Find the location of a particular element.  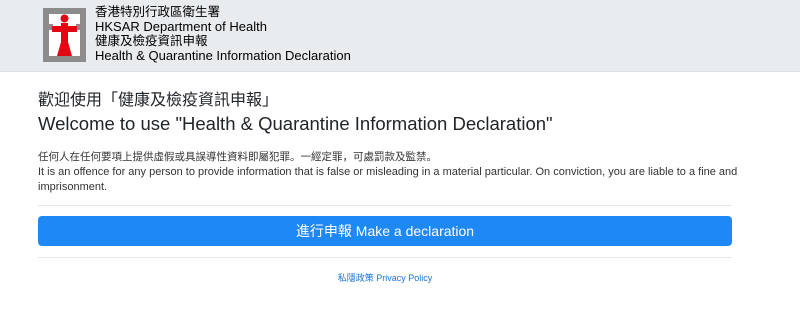

department-name-zh: 香港特別行政區衛生署 is located at coordinates (158, 12).